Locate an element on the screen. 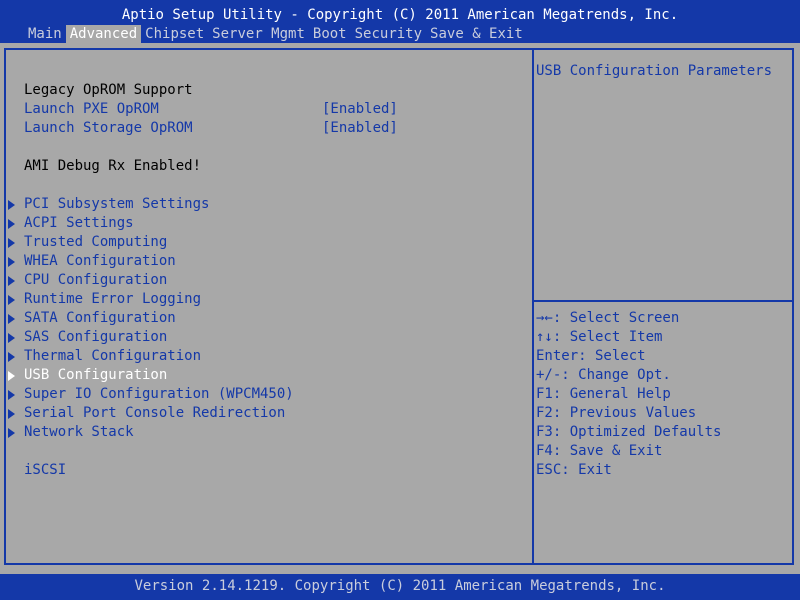 The width and height of the screenshot is (800, 600). key-help-f3: F3: Optimized Defaults is located at coordinates (629, 432).